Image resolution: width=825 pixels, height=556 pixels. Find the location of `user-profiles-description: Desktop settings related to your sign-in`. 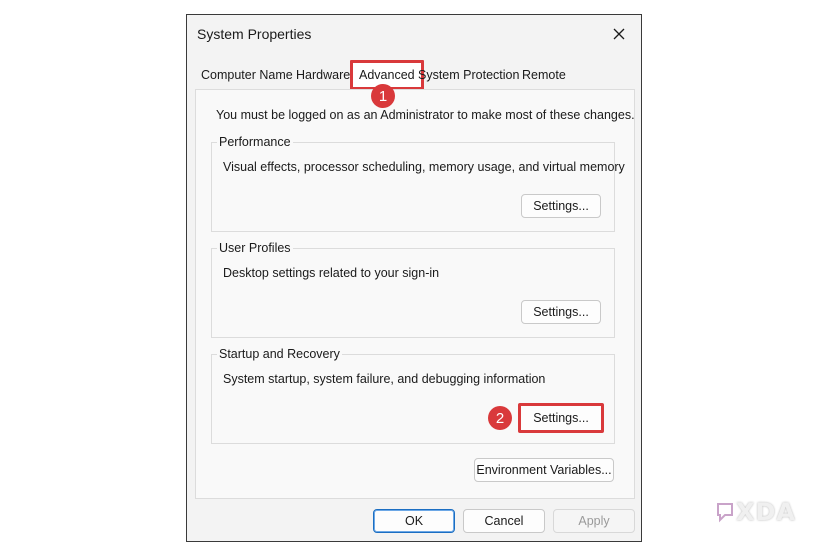

user-profiles-description: Desktop settings related to your sign-in is located at coordinates (331, 273).